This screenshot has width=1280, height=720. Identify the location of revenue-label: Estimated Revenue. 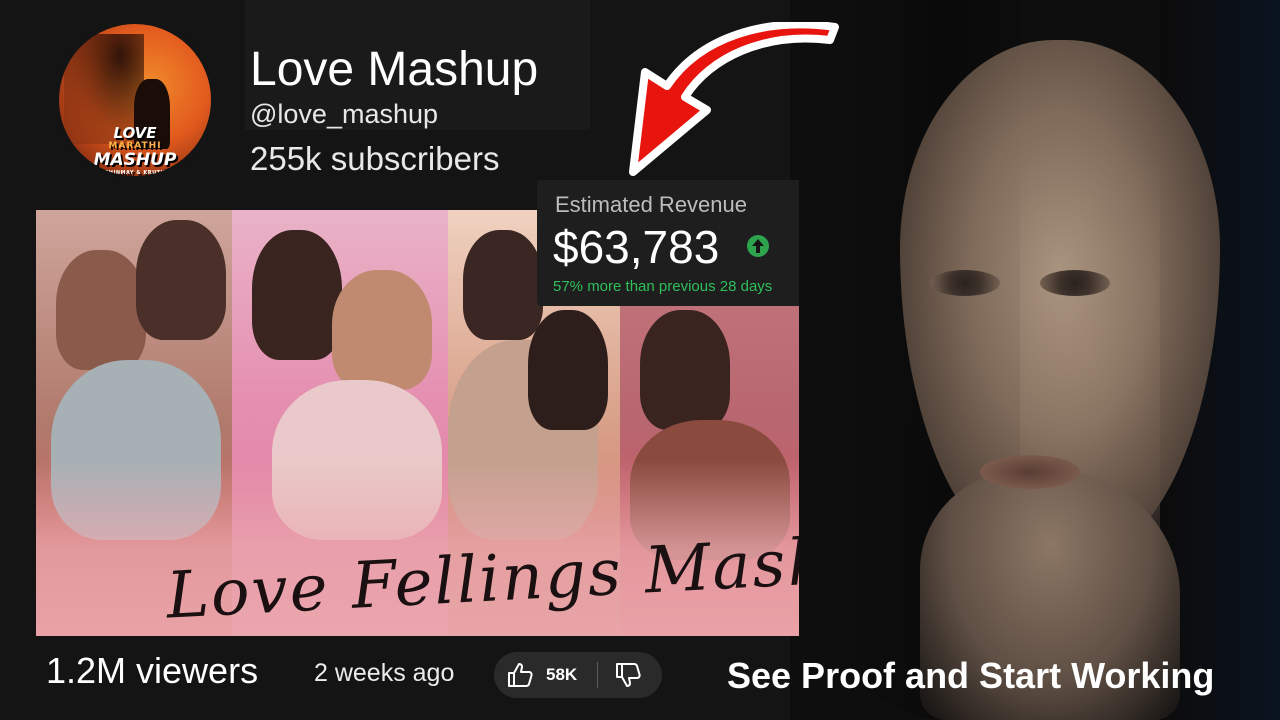
(651, 204).